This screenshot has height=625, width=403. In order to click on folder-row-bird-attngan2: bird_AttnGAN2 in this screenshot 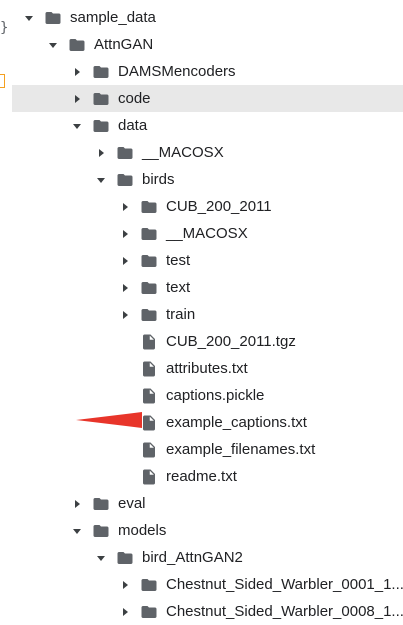, I will do `click(207, 557)`.